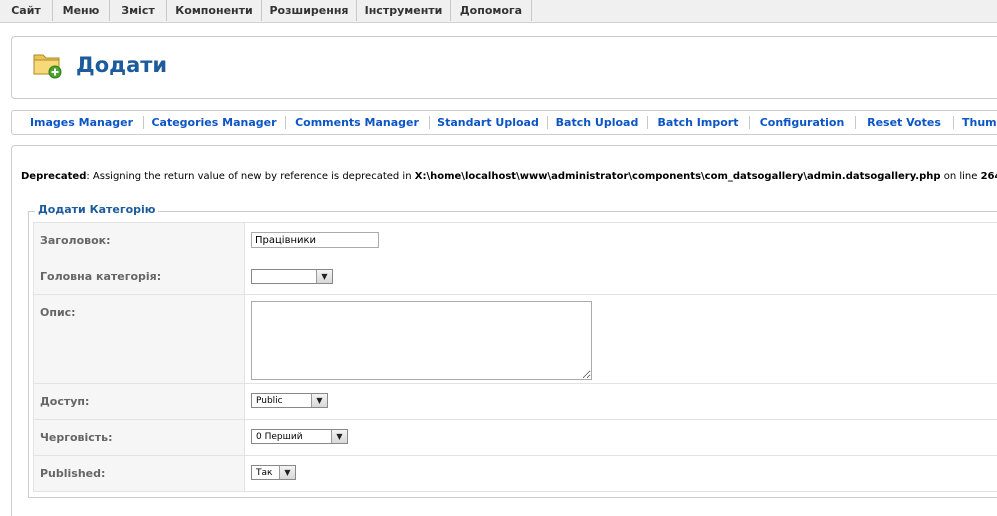  What do you see at coordinates (960, 176) in the screenshot?
I see `deprecated-on-line: on line` at bounding box center [960, 176].